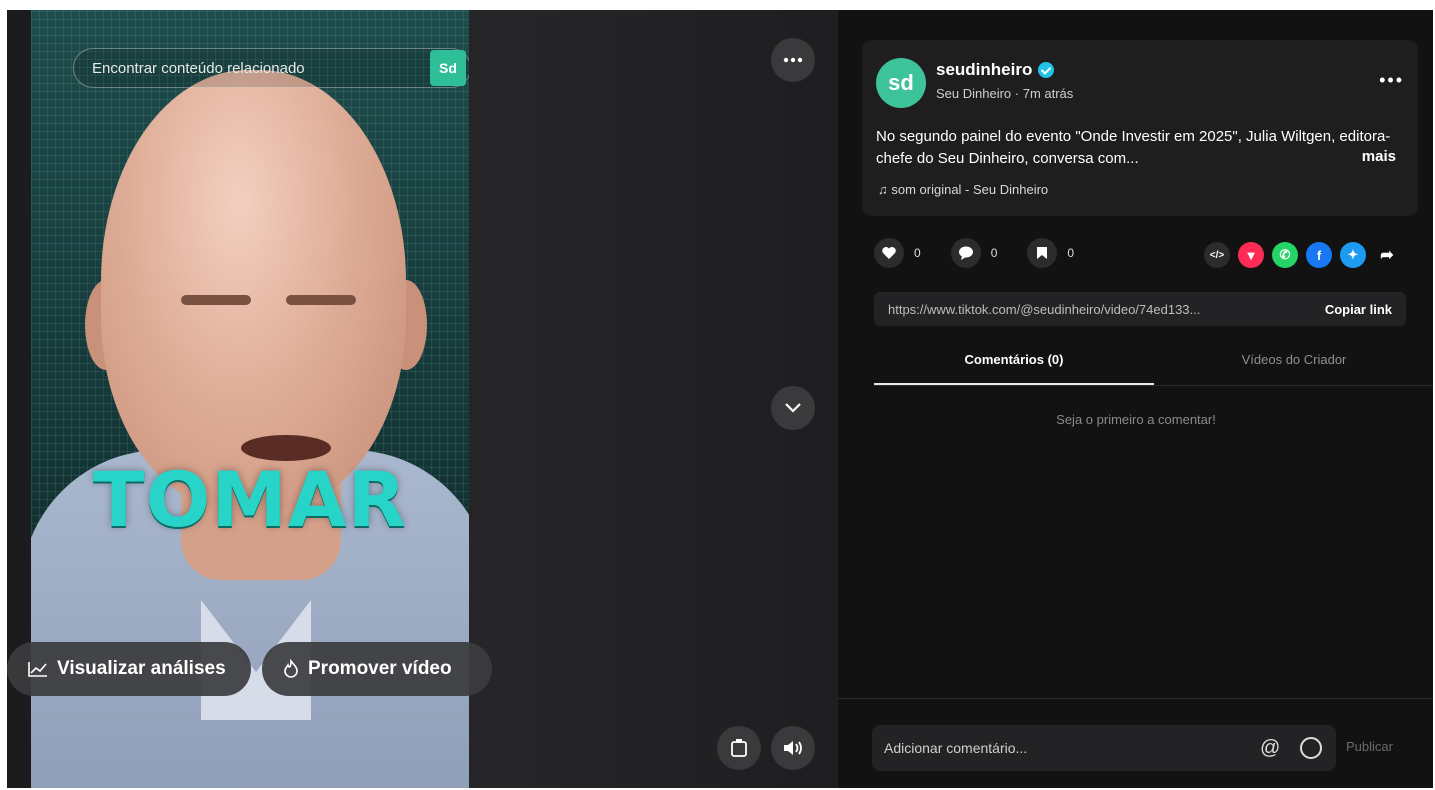 This screenshot has width=1435, height=790. I want to click on related-content-search: Encontrar conteúdo relacionado Sd, so click(271, 68).